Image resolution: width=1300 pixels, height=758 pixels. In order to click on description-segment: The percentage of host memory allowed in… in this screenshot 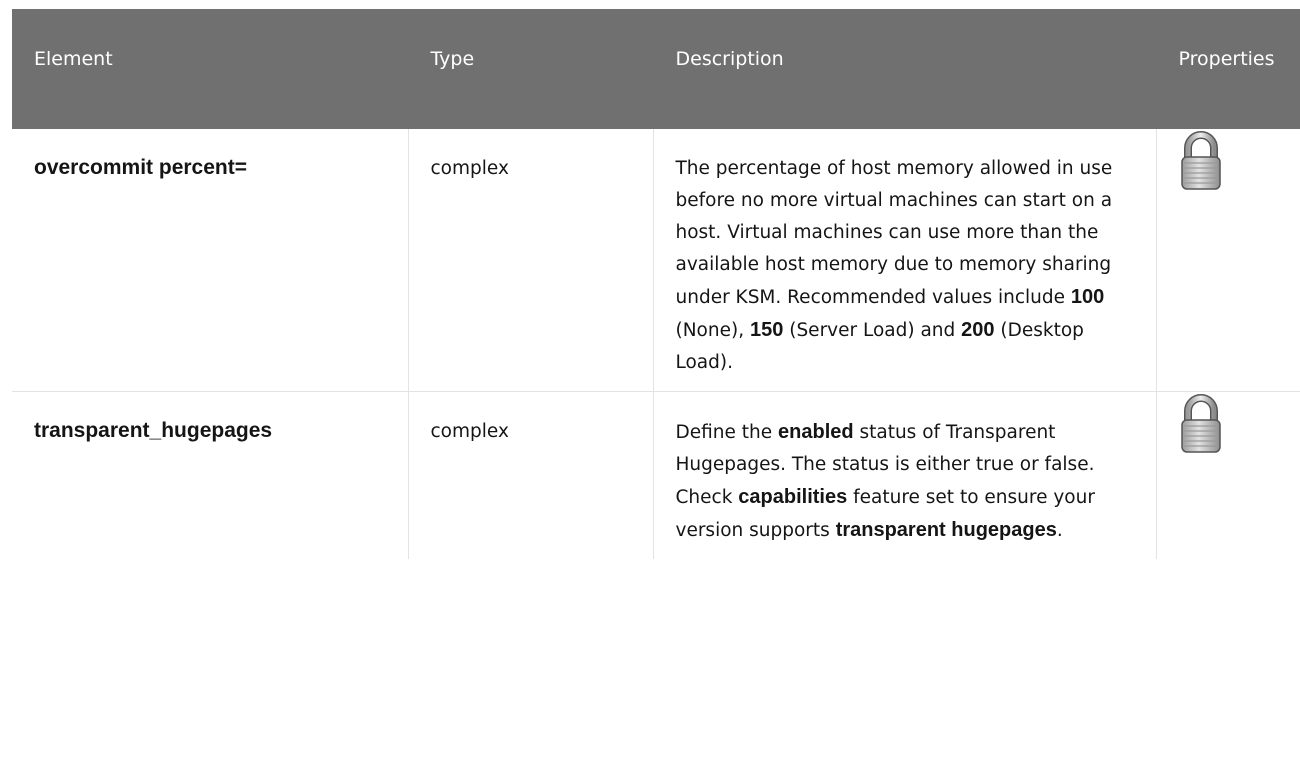, I will do `click(894, 233)`.